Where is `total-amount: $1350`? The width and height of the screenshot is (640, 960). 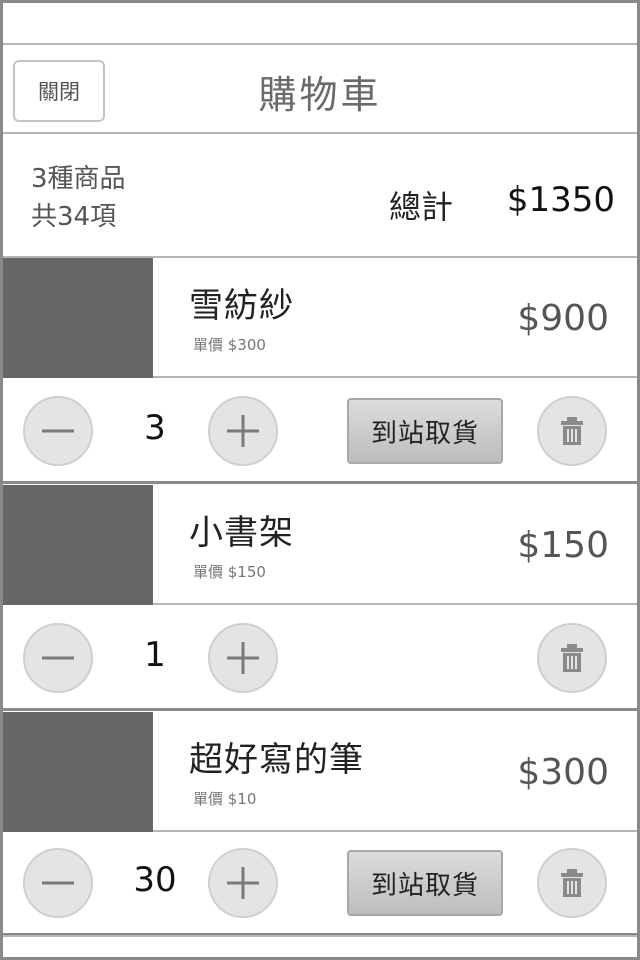 total-amount: $1350 is located at coordinates (560, 200).